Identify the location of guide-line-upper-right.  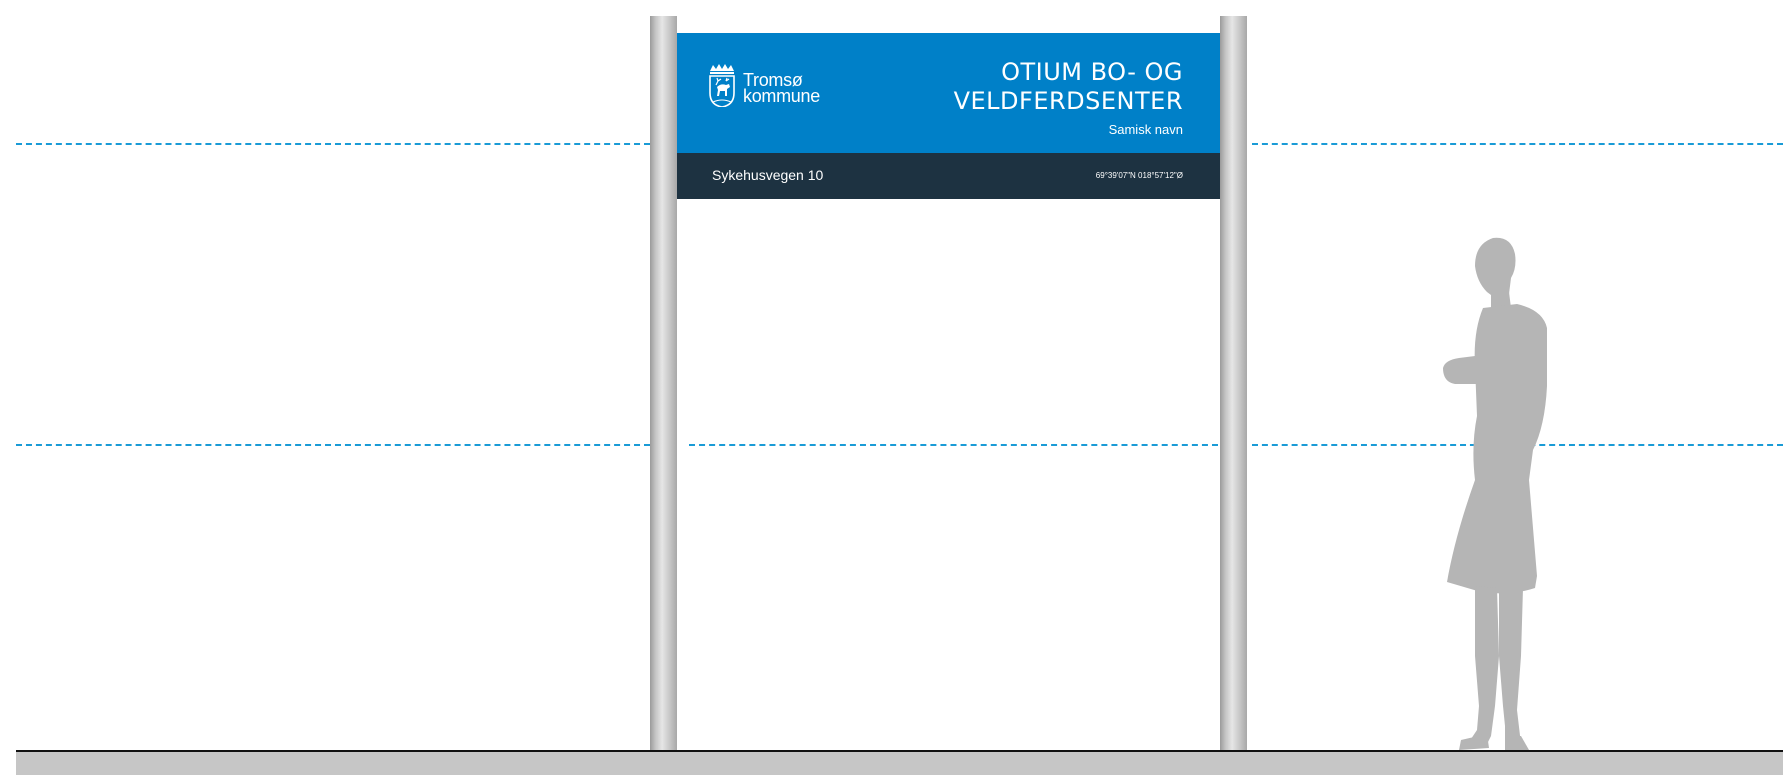
(1517, 144).